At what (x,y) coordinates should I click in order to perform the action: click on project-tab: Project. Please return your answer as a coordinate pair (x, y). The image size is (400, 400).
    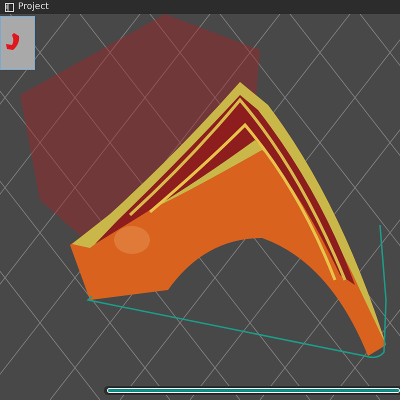
    Looking at the image, I should click on (27, 7).